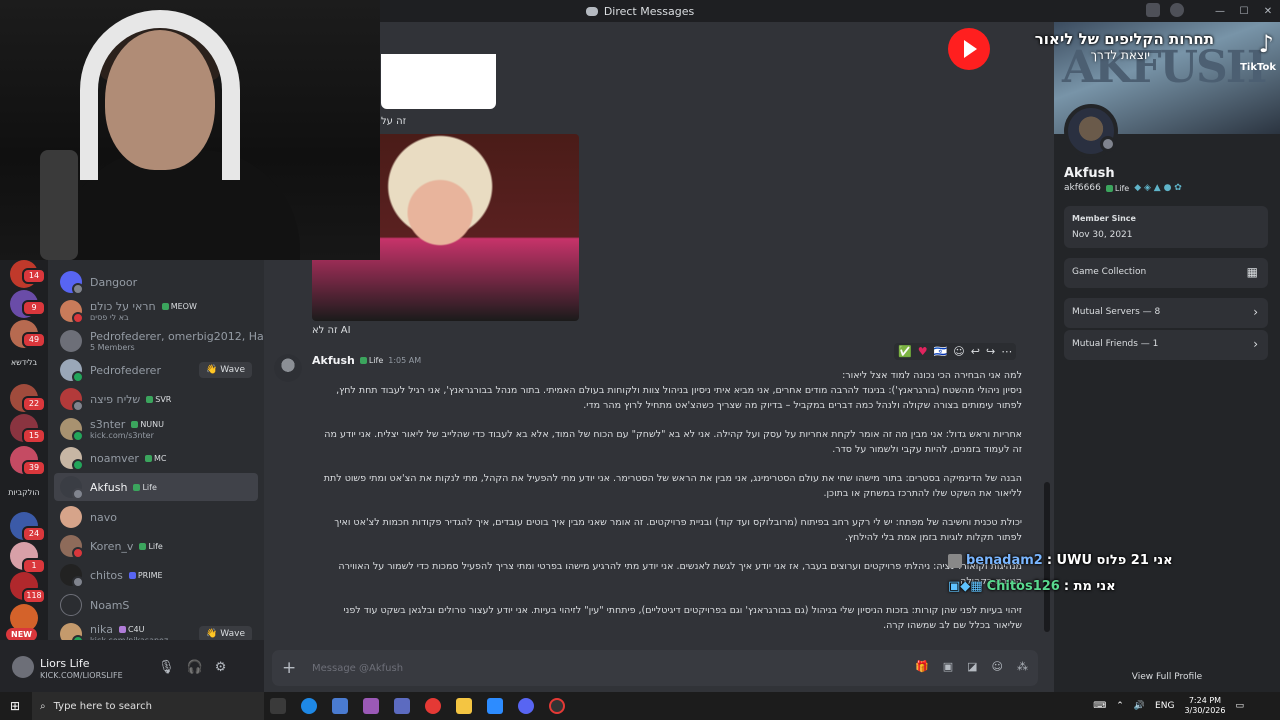 The image size is (1280, 720). What do you see at coordinates (112, 347) in the screenshot?
I see `dm-subtext: 5 Members` at bounding box center [112, 347].